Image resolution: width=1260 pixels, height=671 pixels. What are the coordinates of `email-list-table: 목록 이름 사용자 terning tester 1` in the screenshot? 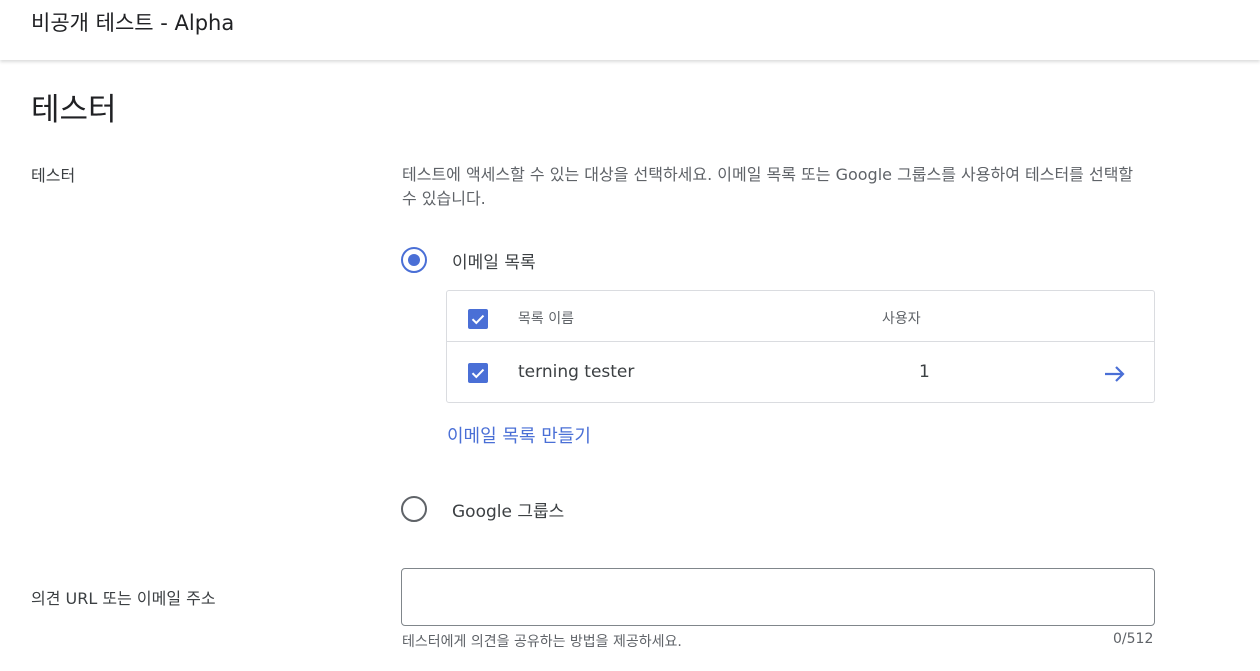 It's located at (800, 346).